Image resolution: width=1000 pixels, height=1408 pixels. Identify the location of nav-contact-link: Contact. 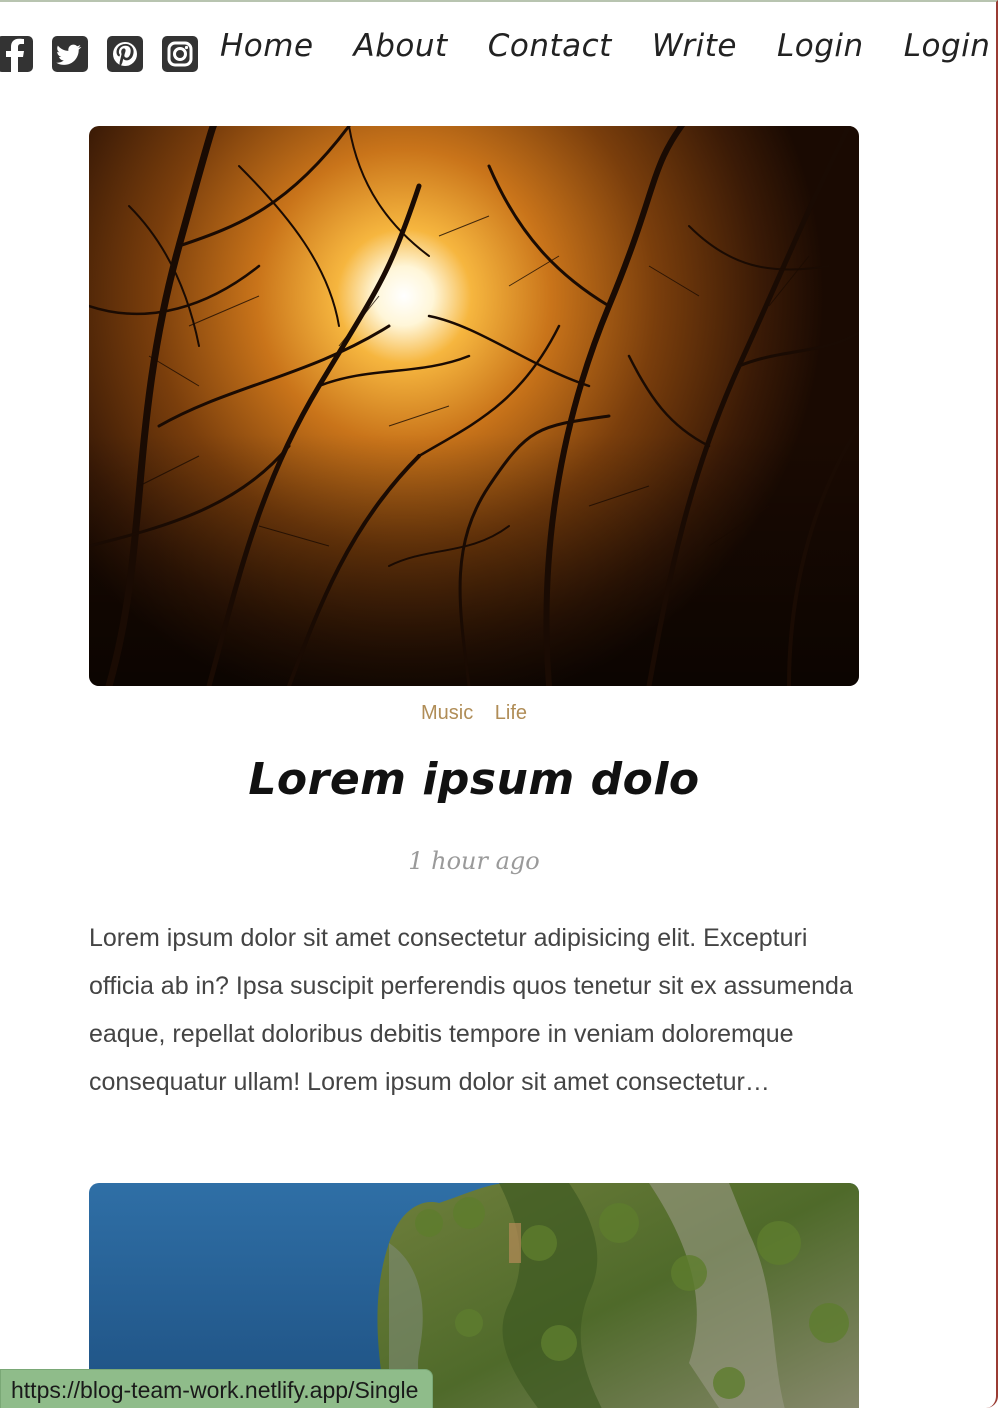
(550, 46).